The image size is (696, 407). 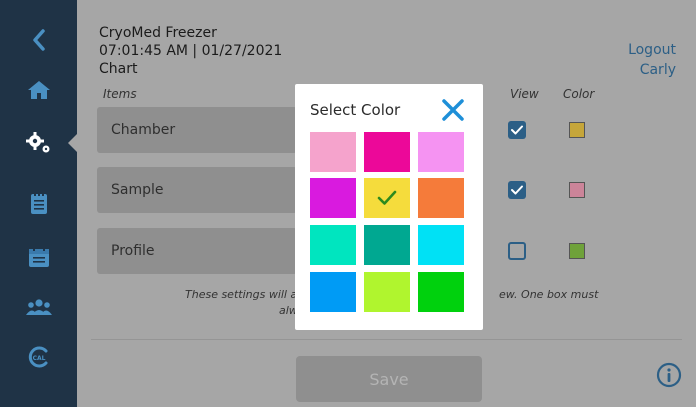 What do you see at coordinates (517, 251) in the screenshot?
I see `view-checkbox-profile` at bounding box center [517, 251].